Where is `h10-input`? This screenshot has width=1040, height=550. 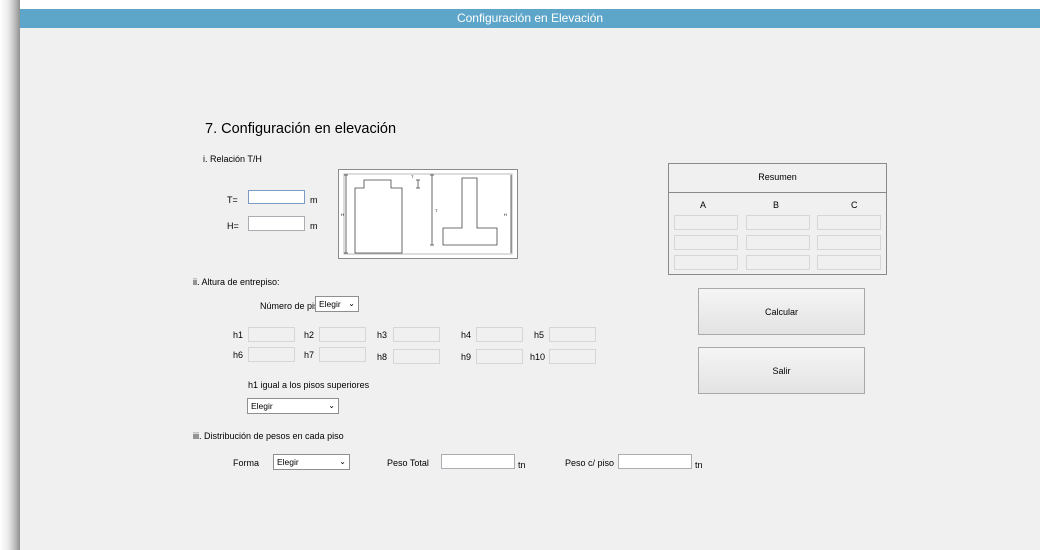 h10-input is located at coordinates (572, 356).